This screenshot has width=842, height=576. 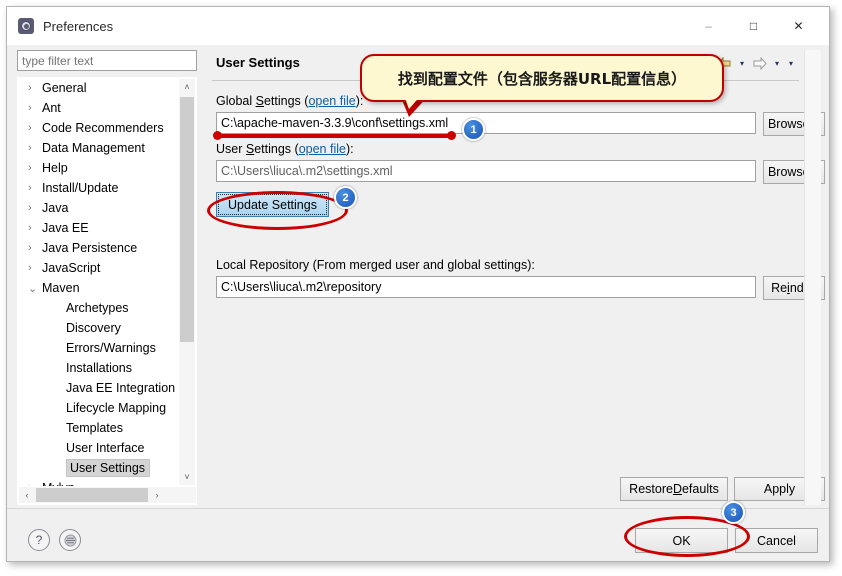 What do you see at coordinates (777, 63) in the screenshot?
I see `forward-dropdown-caret-icon: ▾` at bounding box center [777, 63].